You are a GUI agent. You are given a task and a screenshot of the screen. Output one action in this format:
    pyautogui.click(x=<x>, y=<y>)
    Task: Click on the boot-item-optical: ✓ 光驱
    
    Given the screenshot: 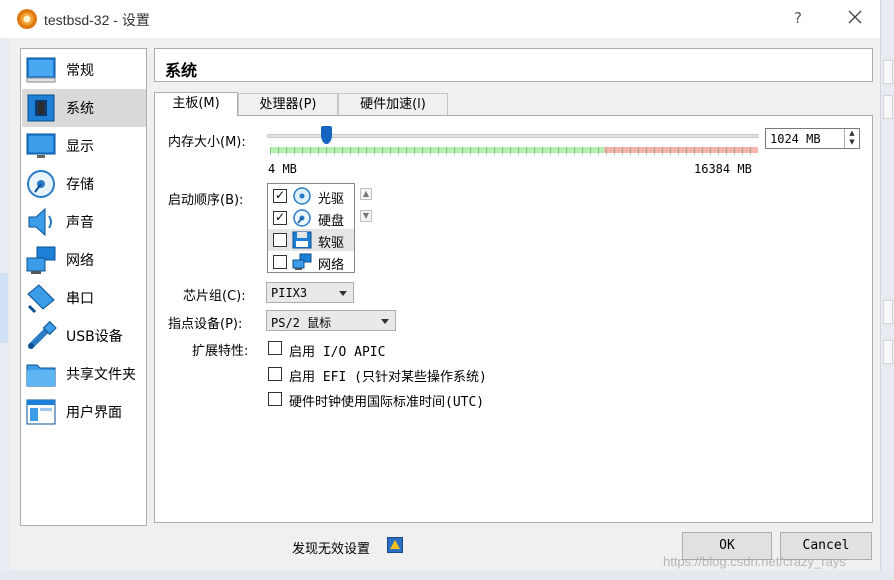 What is the action you would take?
    pyautogui.click(x=311, y=196)
    